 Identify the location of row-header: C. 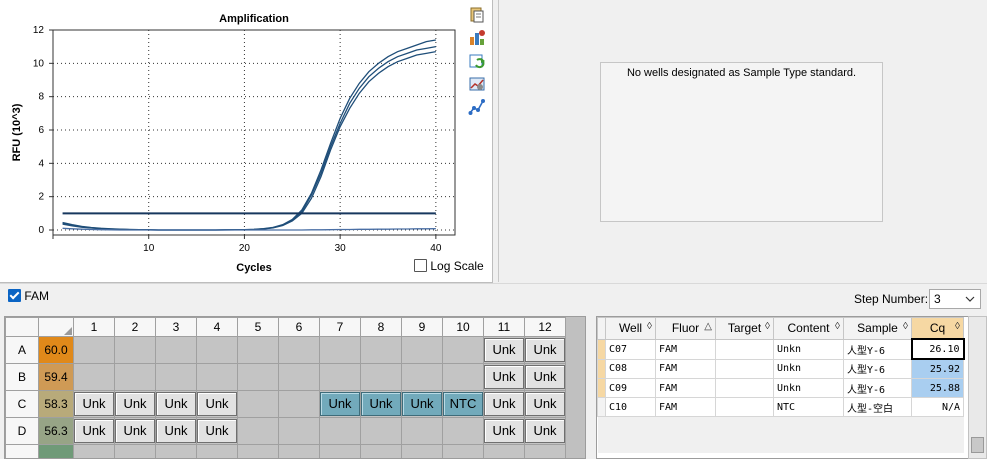
(22, 404).